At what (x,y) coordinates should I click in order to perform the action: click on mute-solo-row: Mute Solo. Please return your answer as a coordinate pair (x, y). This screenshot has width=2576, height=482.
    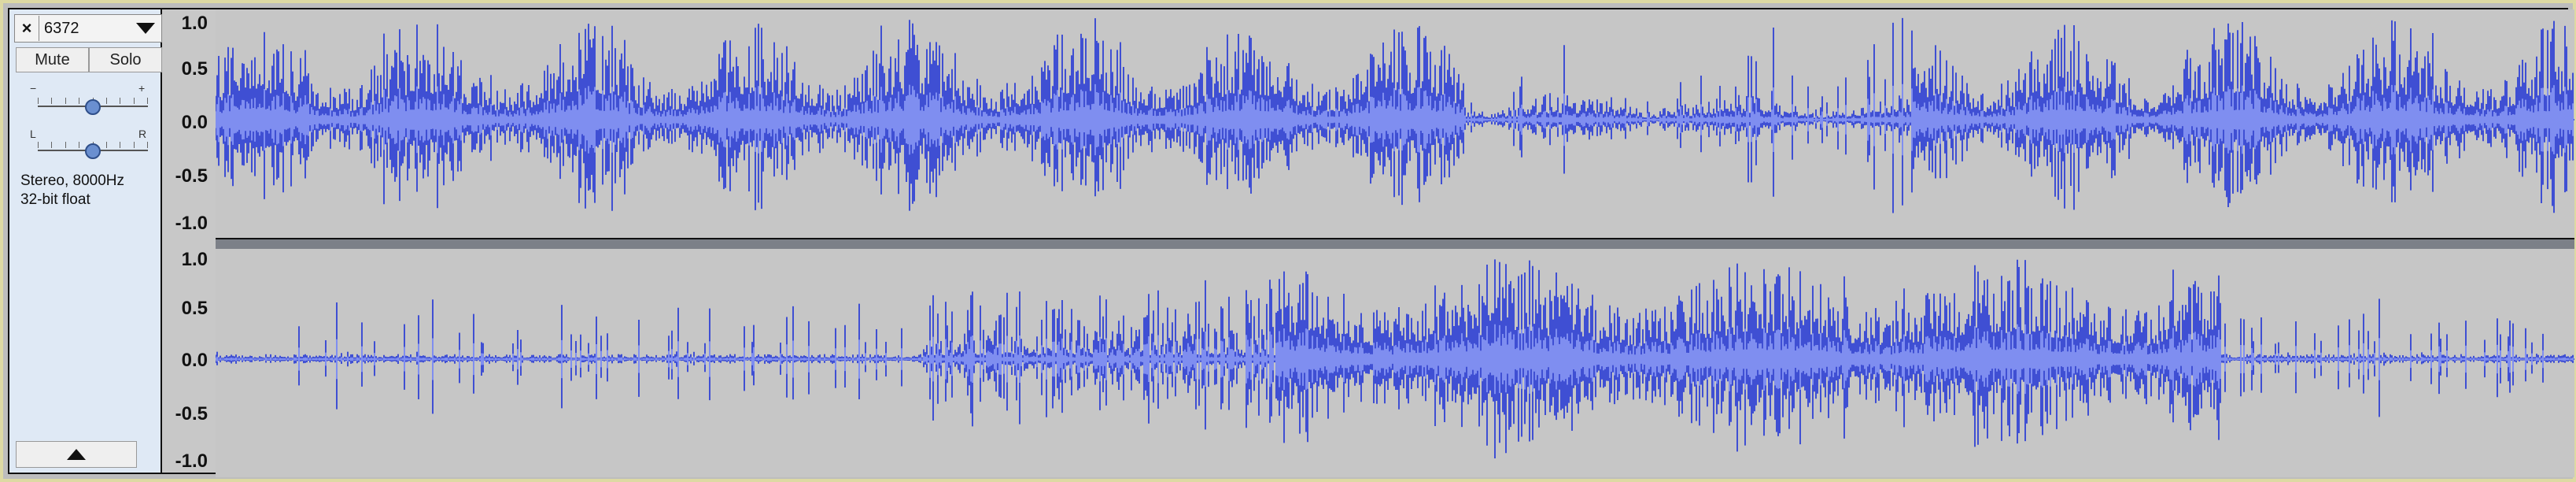
    Looking at the image, I should click on (89, 59).